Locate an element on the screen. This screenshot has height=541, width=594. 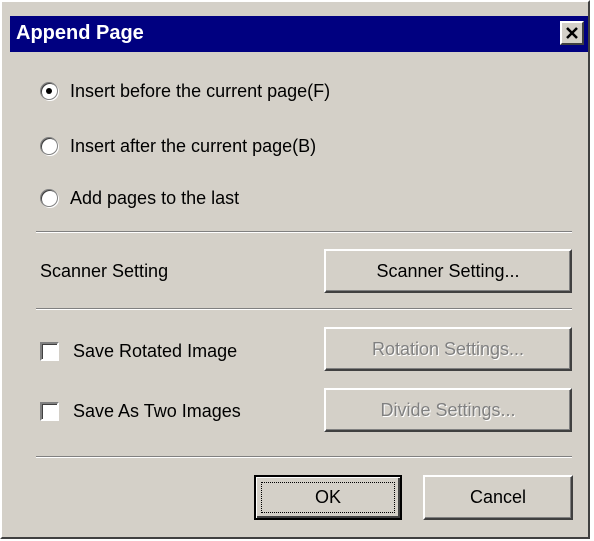
radio-label: Insert after the current page(B) is located at coordinates (193, 145).